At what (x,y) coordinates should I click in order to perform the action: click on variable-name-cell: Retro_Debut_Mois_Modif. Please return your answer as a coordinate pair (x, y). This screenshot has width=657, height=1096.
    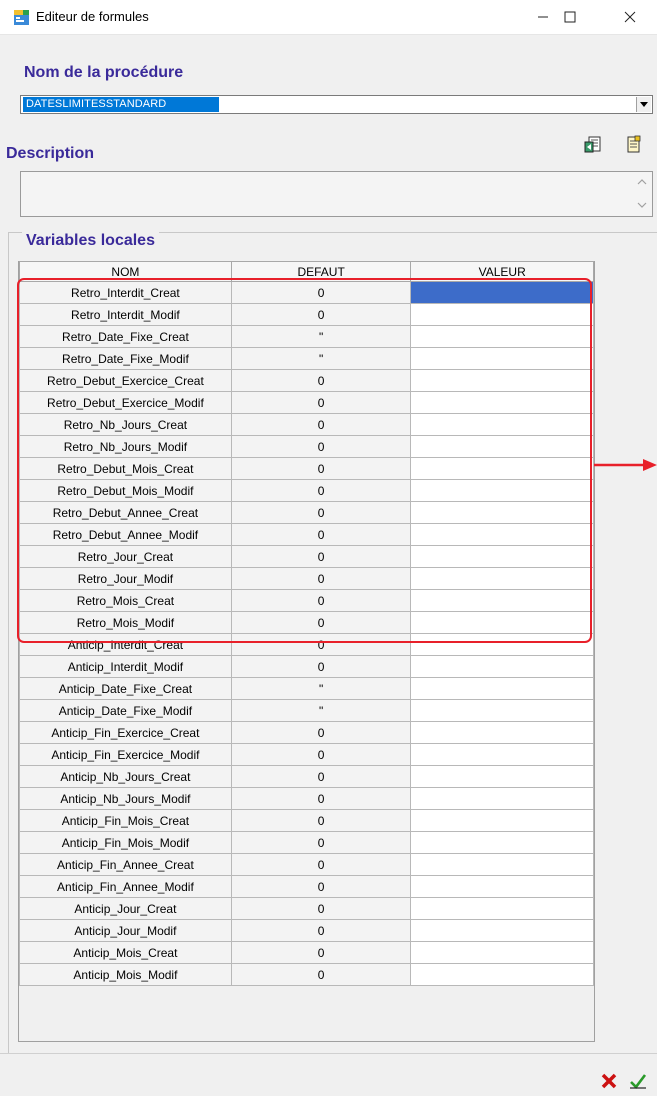
    Looking at the image, I should click on (125, 490).